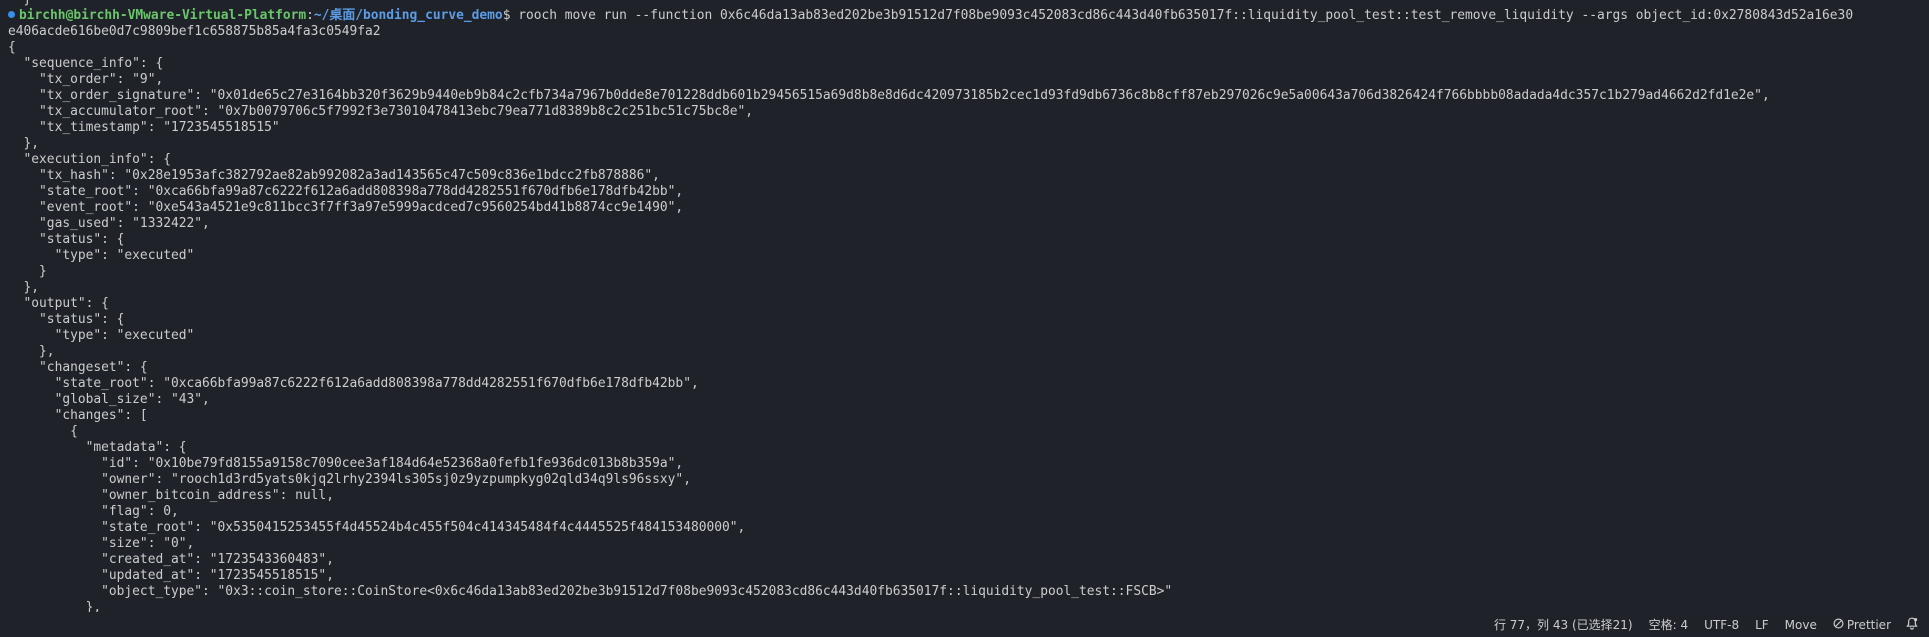 The width and height of the screenshot is (1929, 637). What do you see at coordinates (144, 127) in the screenshot?
I see `output-line: "tx_timestamp": "1723545518515"` at bounding box center [144, 127].